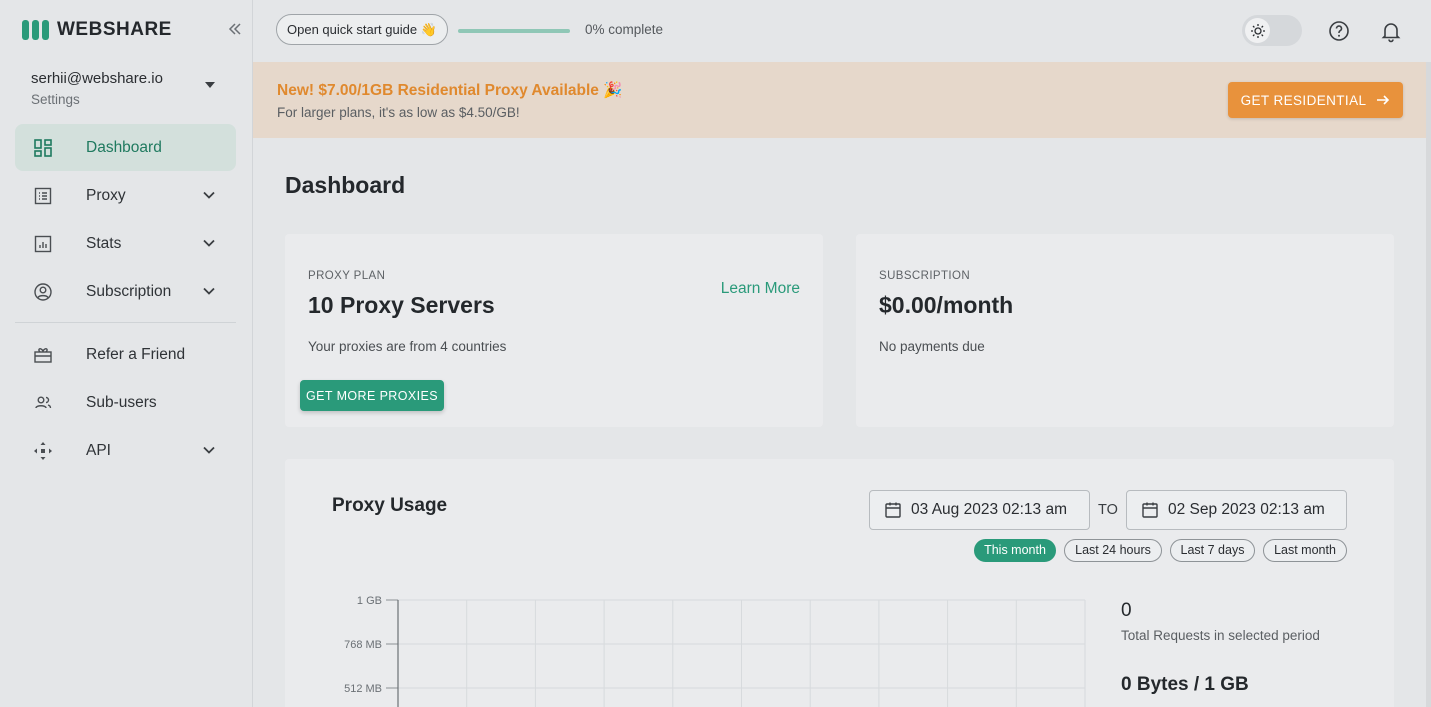  I want to click on theme-toggle, so click(1272, 30).